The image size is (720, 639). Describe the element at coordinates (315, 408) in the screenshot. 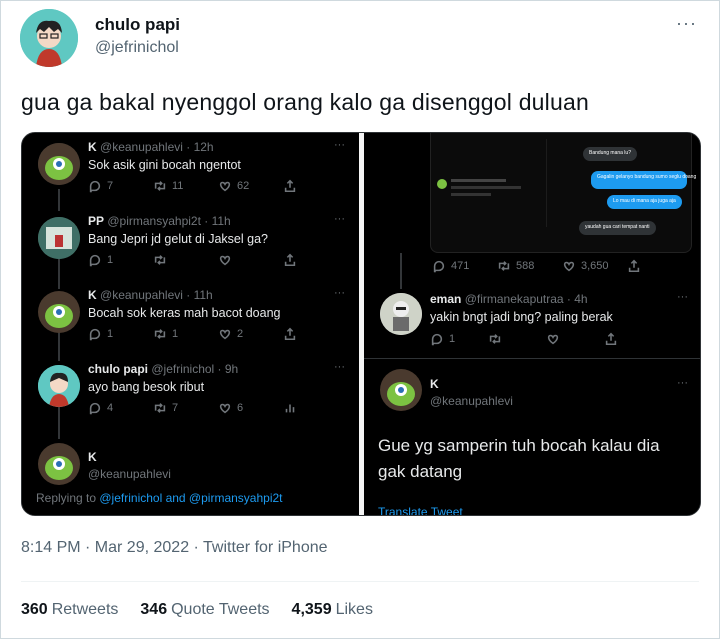

I see `analytics-icon` at that location.